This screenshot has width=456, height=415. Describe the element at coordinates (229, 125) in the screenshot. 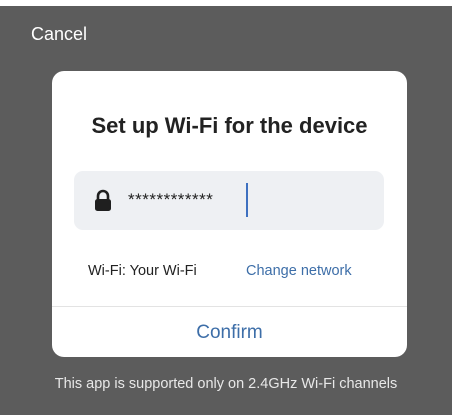

I see `dialog-title: Set up Wi-Fi for the device` at that location.